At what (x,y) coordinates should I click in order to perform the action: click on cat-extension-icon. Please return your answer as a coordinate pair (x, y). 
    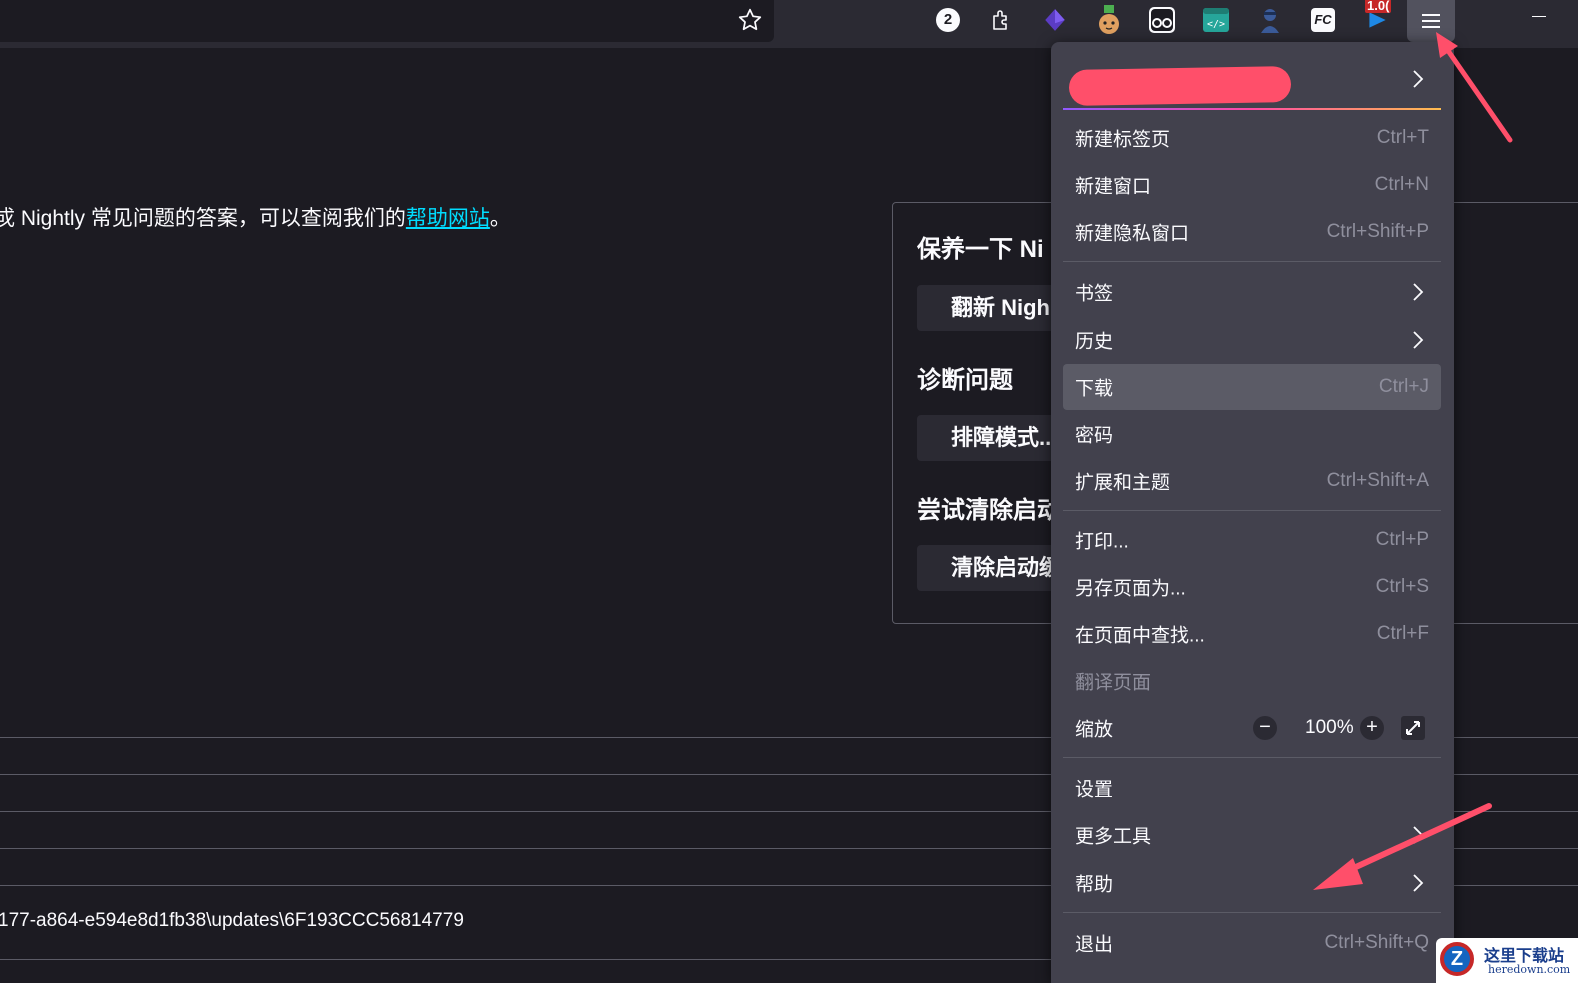
    Looking at the image, I should click on (1109, 20).